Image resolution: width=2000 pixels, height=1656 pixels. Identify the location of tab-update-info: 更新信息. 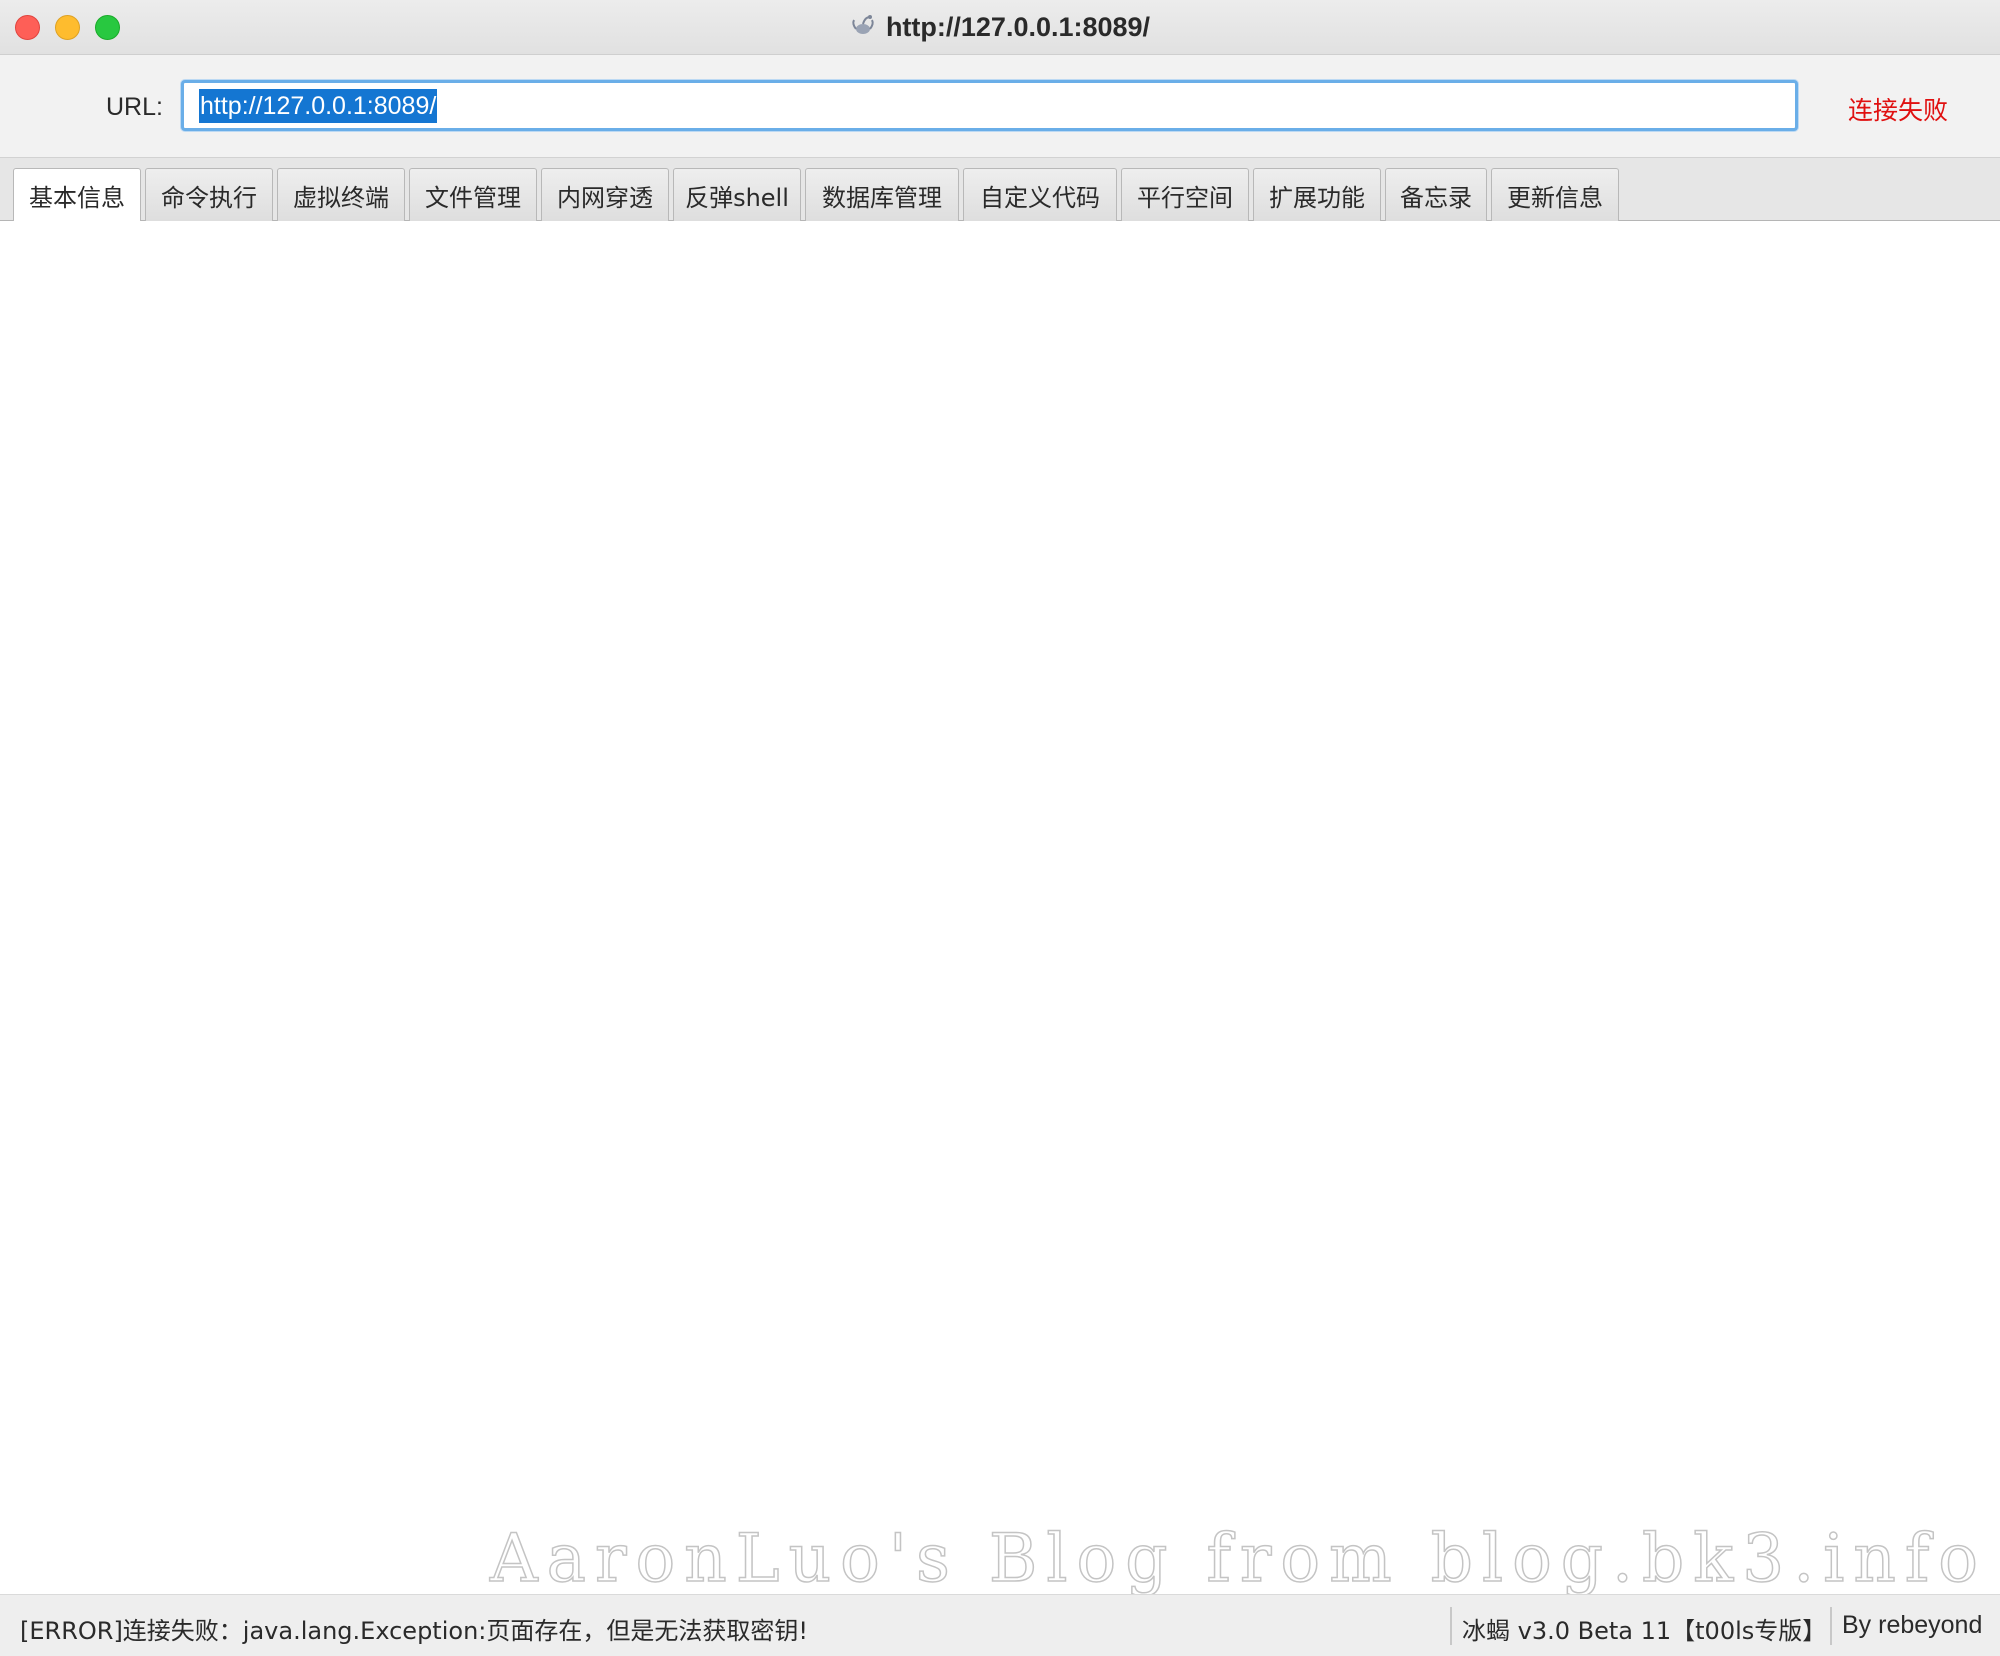
(1555, 194).